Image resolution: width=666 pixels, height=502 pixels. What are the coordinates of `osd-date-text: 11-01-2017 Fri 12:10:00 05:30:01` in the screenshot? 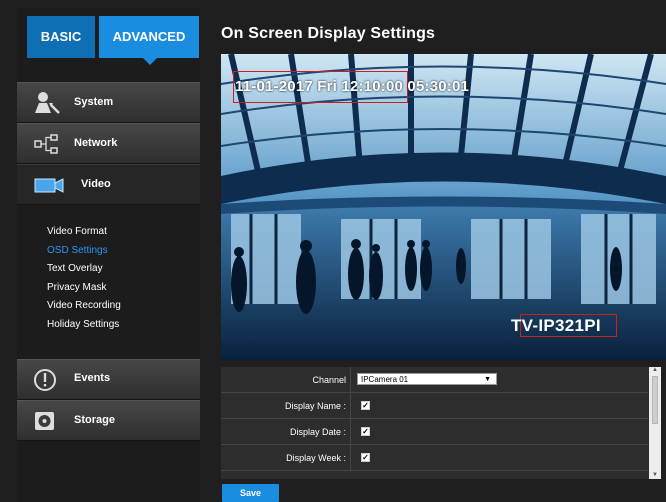 It's located at (352, 86).